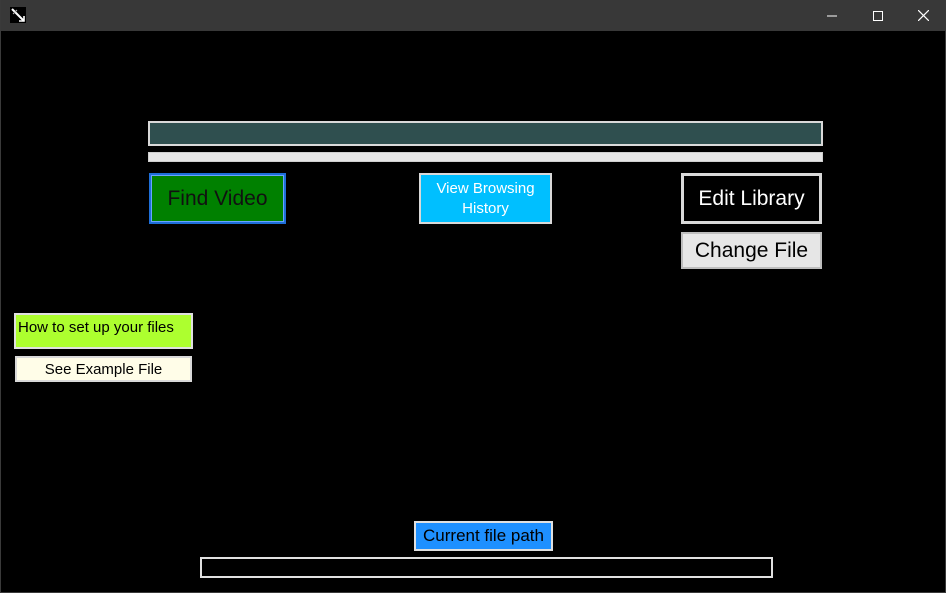 This screenshot has height=593, width=946. I want to click on view-browsing-history-button: View Browsing History, so click(485, 198).